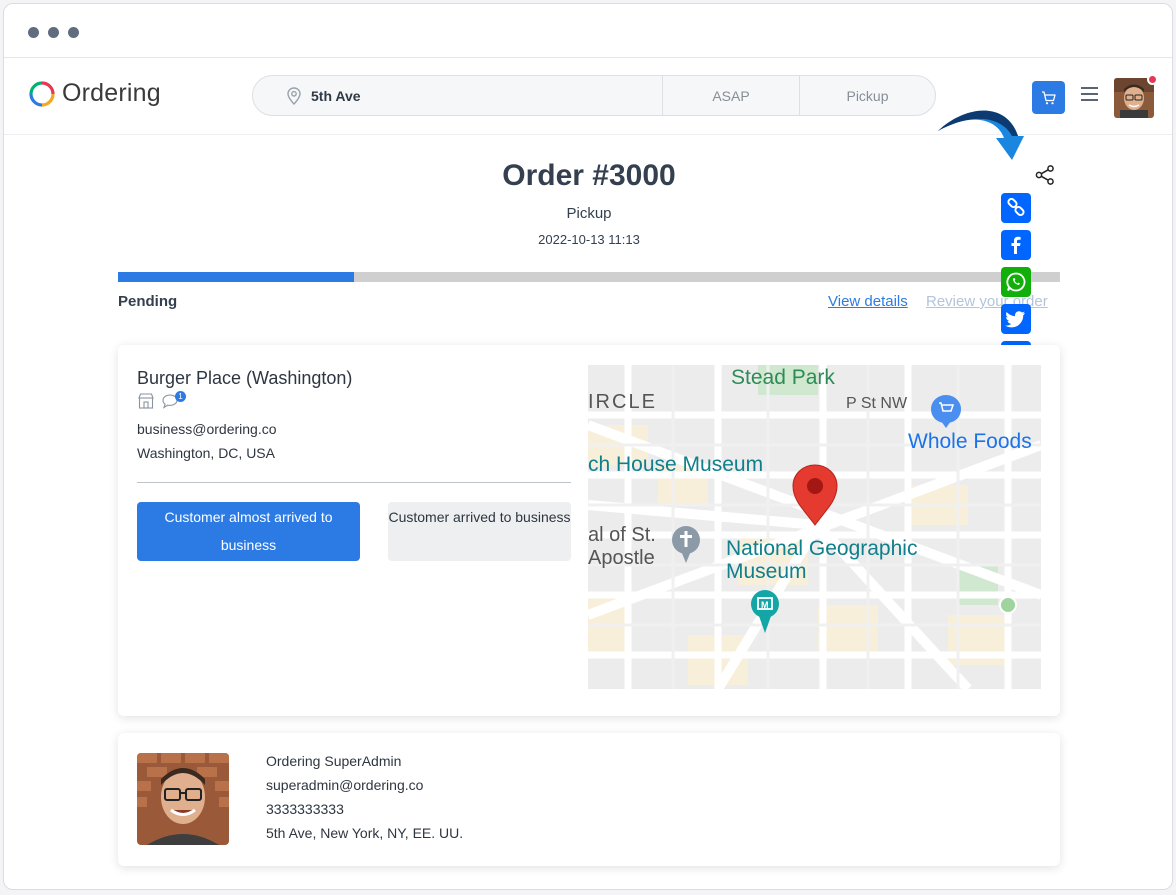 The width and height of the screenshot is (1176, 895). Describe the element at coordinates (245, 378) in the screenshot. I see `business-name: Burger Place (Washington)` at that location.